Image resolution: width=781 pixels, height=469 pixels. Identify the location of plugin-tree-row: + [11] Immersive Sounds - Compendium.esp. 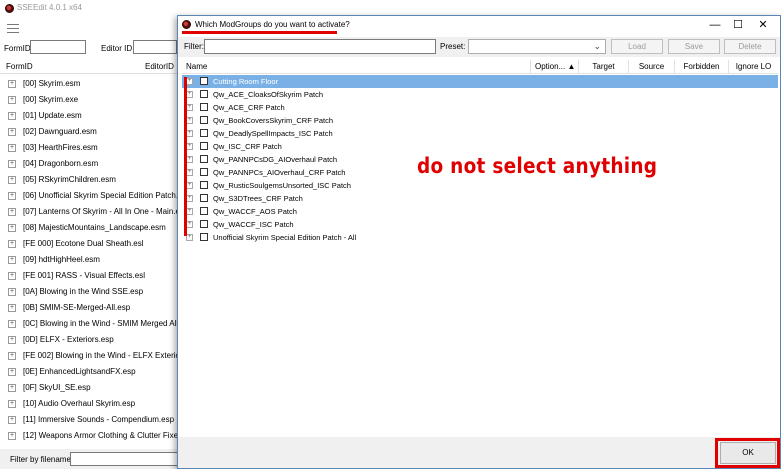
(100, 420).